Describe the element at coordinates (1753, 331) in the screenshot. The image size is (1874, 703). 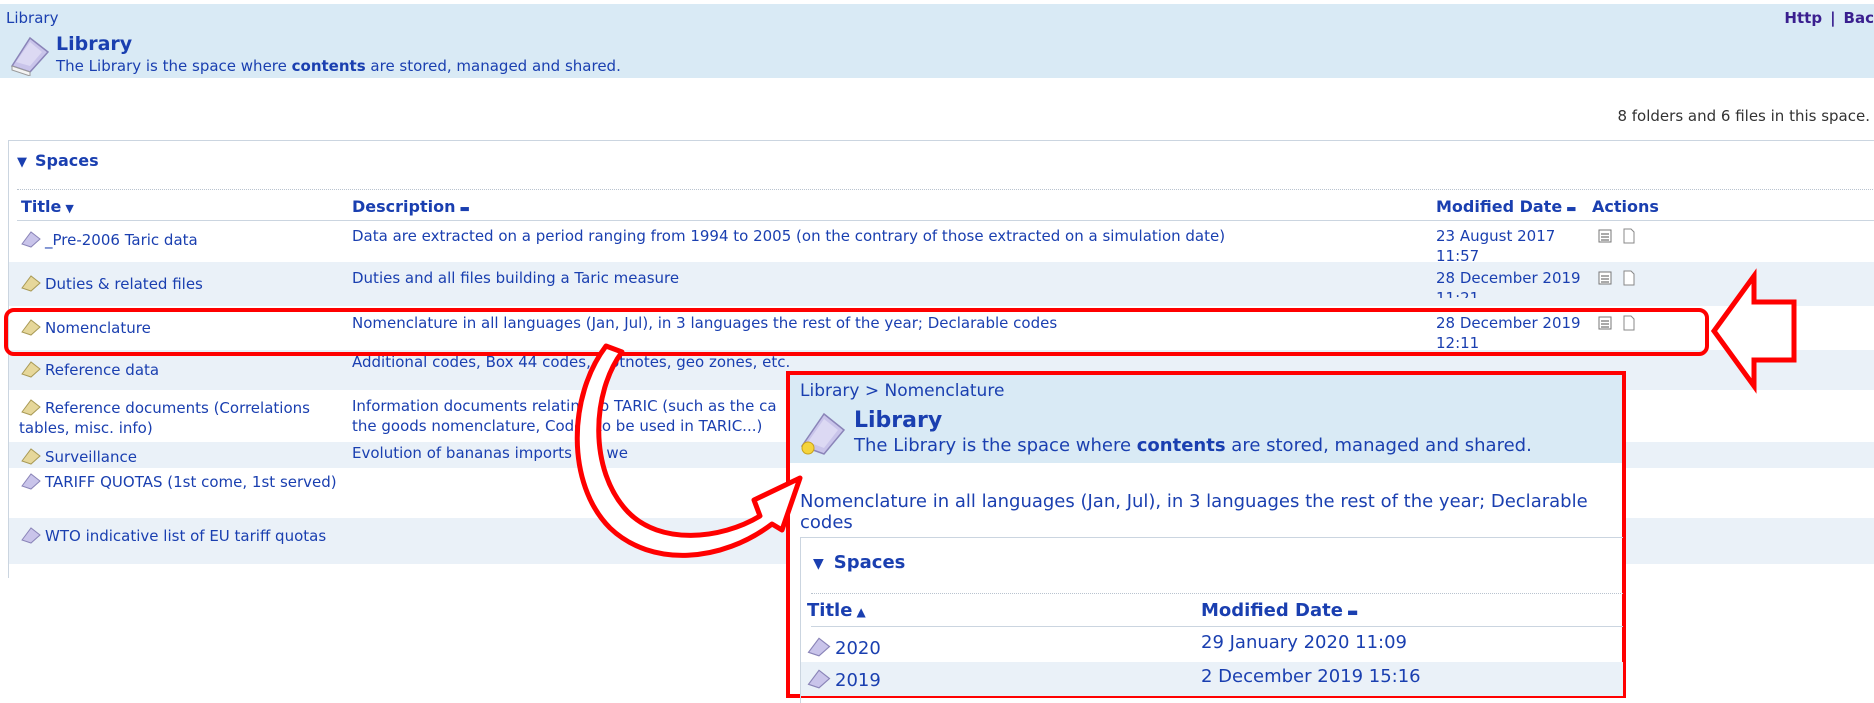
I see `pointer-arrow-icon` at that location.